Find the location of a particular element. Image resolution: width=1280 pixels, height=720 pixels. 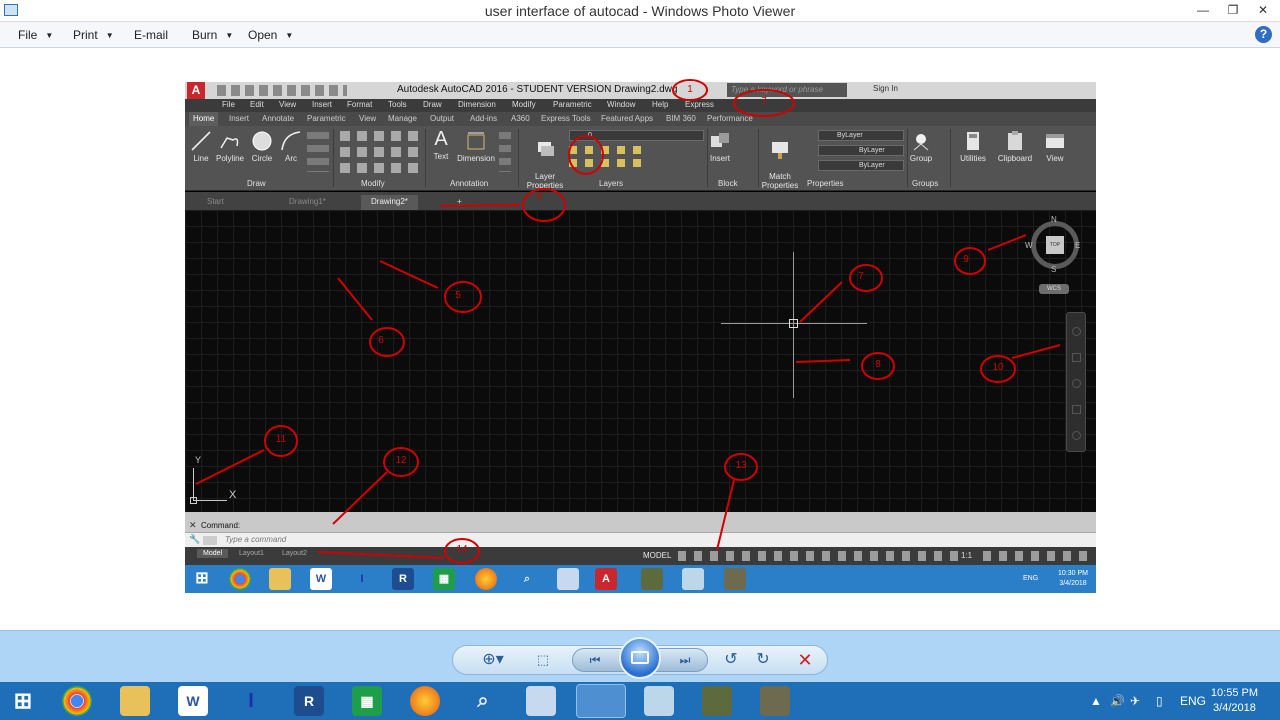

viewer-toolbar: ⊕▾ ⬚ ⏮ ⏭ ↺ ↻ ✕ is located at coordinates (640, 656).